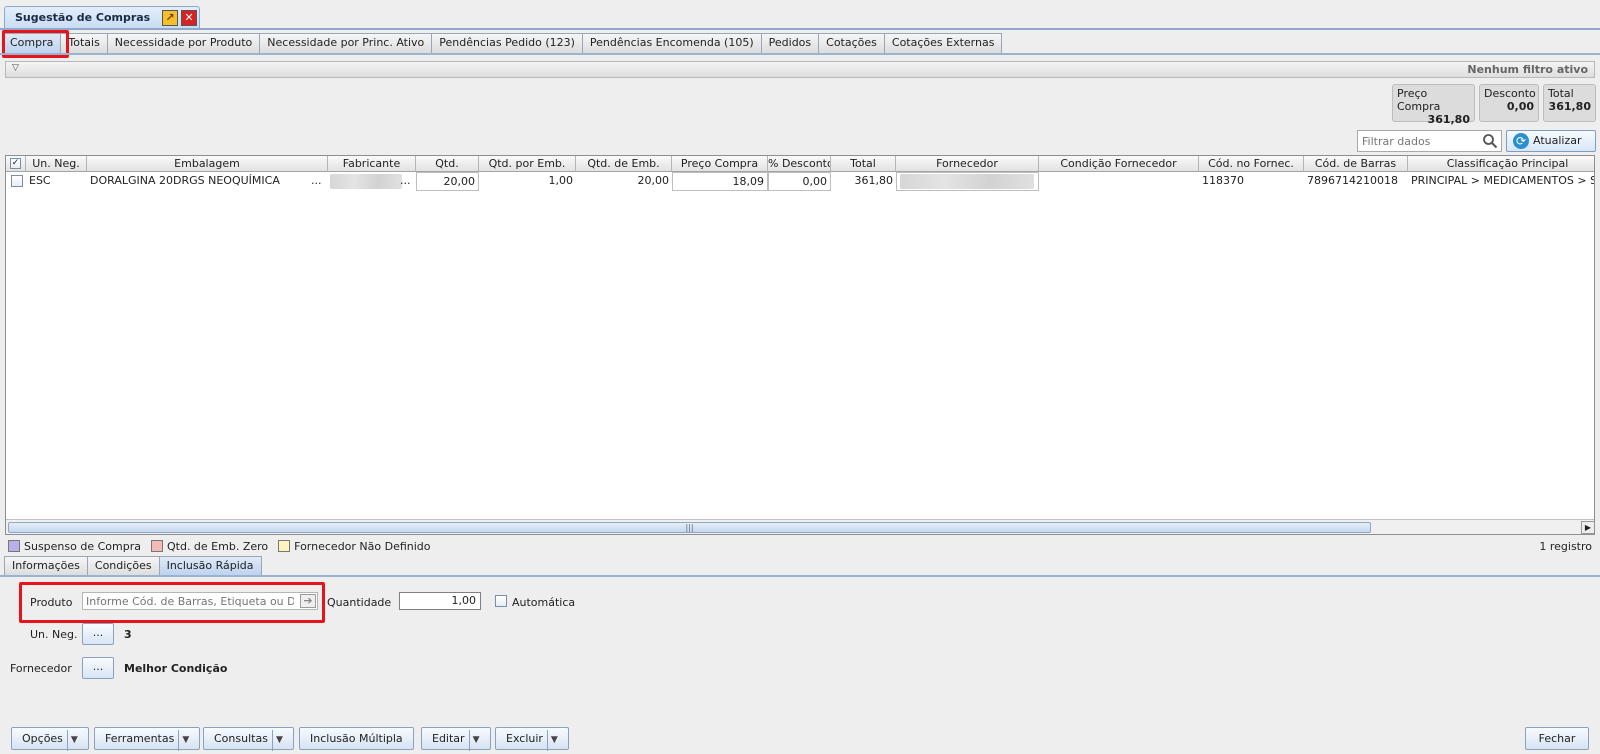 This screenshot has width=1600, height=754. What do you see at coordinates (1503, 180) in the screenshot?
I see `cell-classificacao: PRINCIPAL > MEDICAMENTOS > SIM` at bounding box center [1503, 180].